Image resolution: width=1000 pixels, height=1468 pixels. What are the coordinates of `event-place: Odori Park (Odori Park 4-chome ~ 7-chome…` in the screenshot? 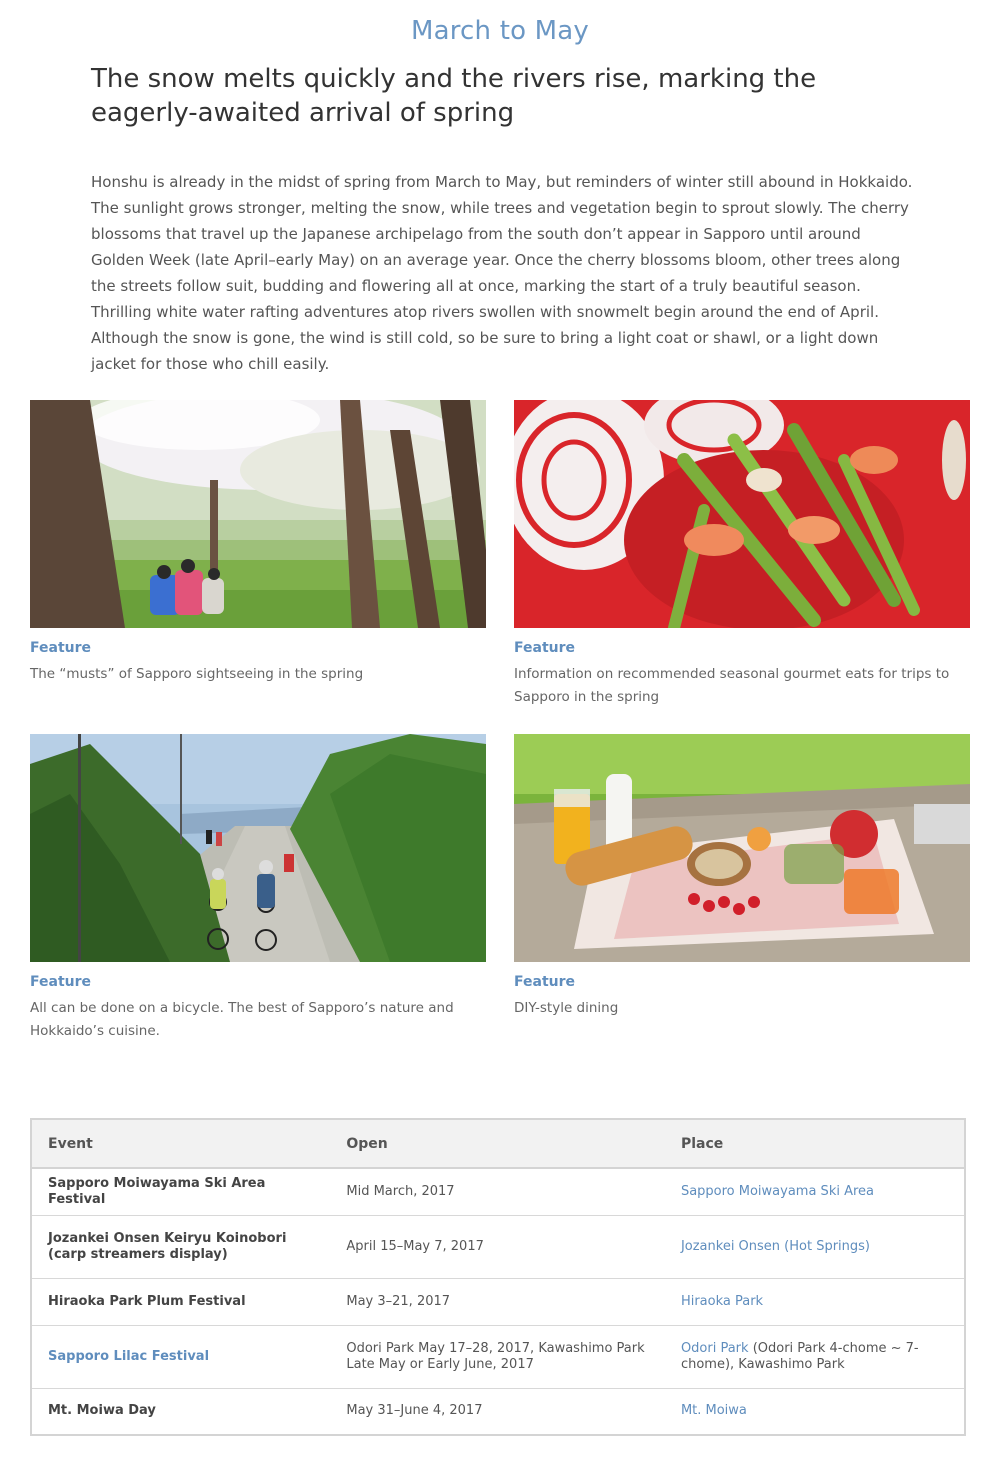 It's located at (814, 1356).